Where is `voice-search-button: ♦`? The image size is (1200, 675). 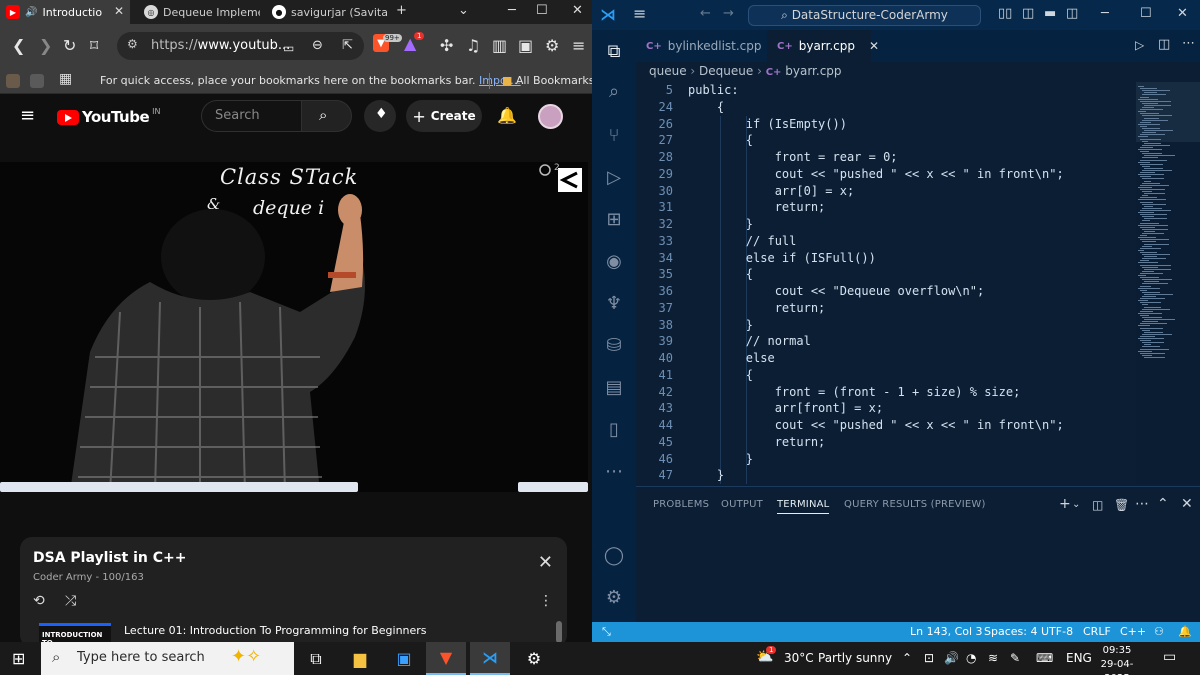
voice-search-button: ♦ is located at coordinates (380, 116).